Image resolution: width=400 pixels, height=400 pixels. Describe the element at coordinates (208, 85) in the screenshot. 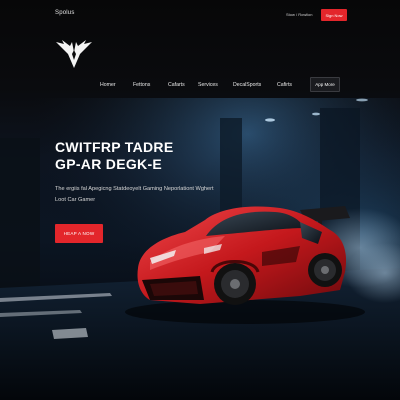

I see `nav-item-services: Services` at that location.